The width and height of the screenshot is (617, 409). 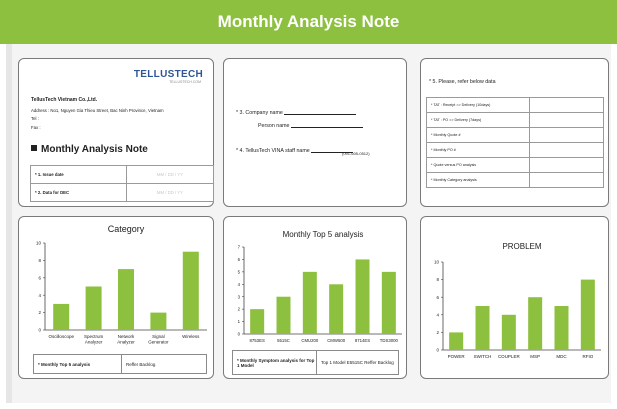 I want to click on table-row: * Monthly Quote #, so click(x=515, y=135).